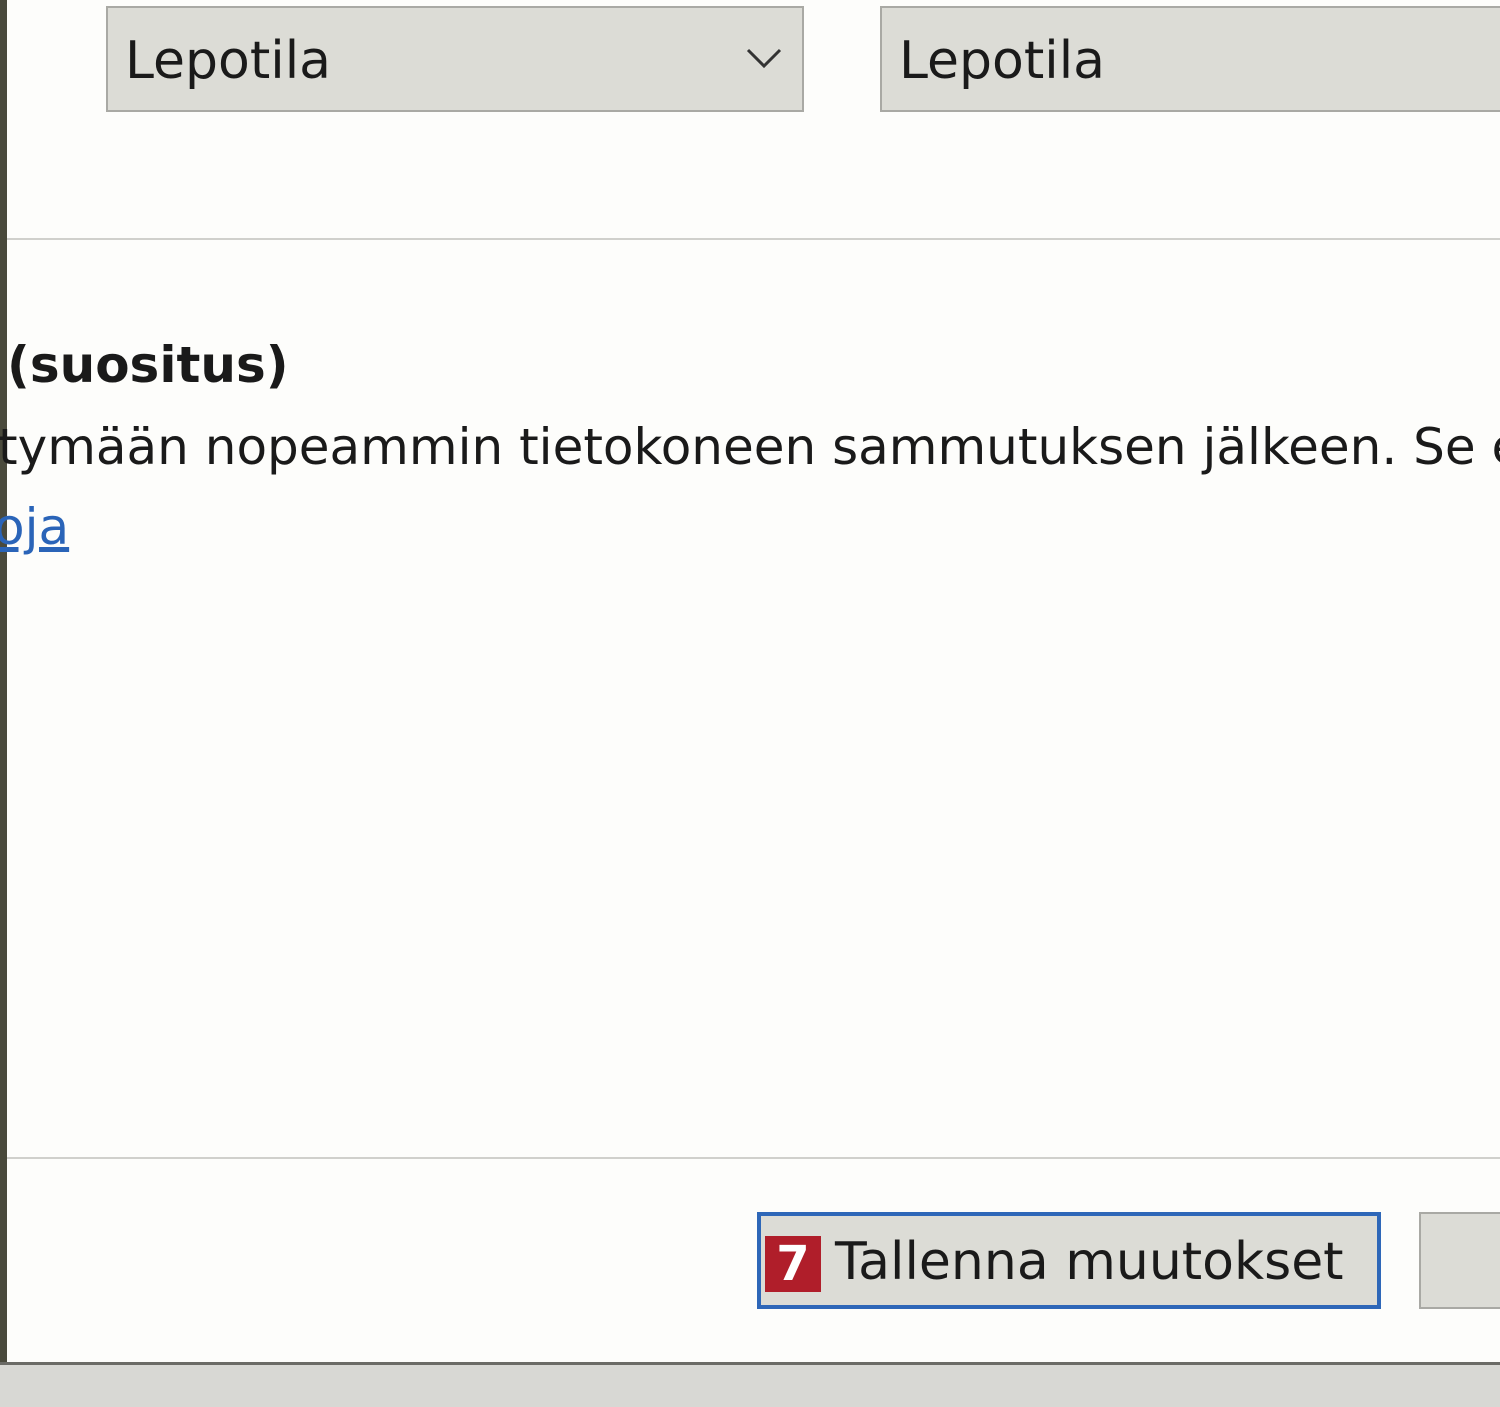 This screenshot has width=1500, height=1407. Describe the element at coordinates (750, 1384) in the screenshot. I see `window-bottom-bar` at that location.